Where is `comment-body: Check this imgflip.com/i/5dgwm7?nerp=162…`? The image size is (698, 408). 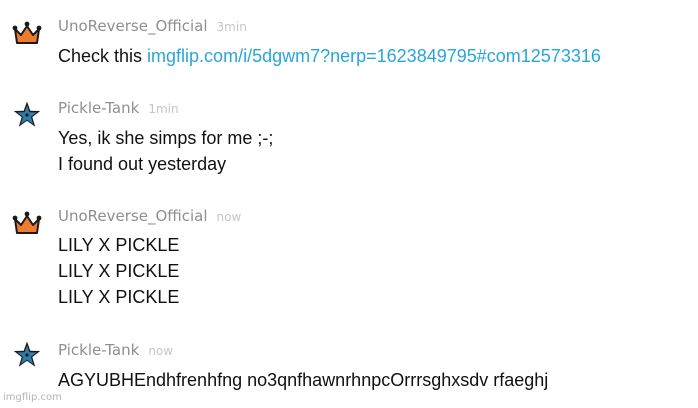
comment-body: Check this imgflip.com/i/5dgwm7?nerp=162… is located at coordinates (329, 56).